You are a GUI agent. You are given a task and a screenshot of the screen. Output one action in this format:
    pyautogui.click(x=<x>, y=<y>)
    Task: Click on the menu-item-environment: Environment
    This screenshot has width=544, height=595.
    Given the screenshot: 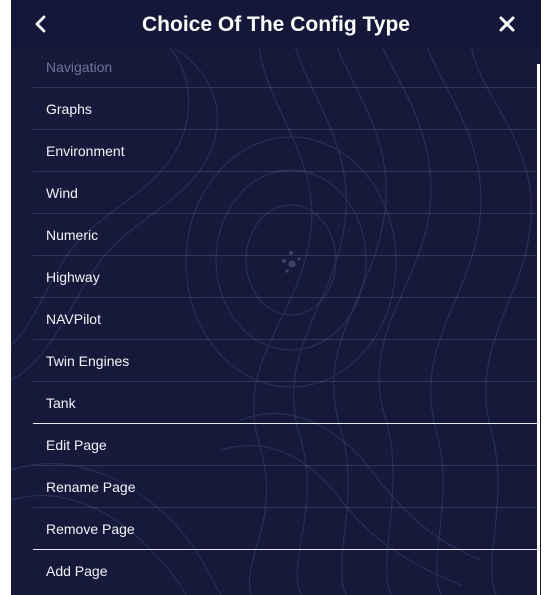 What is the action you would take?
    pyautogui.click(x=285, y=151)
    